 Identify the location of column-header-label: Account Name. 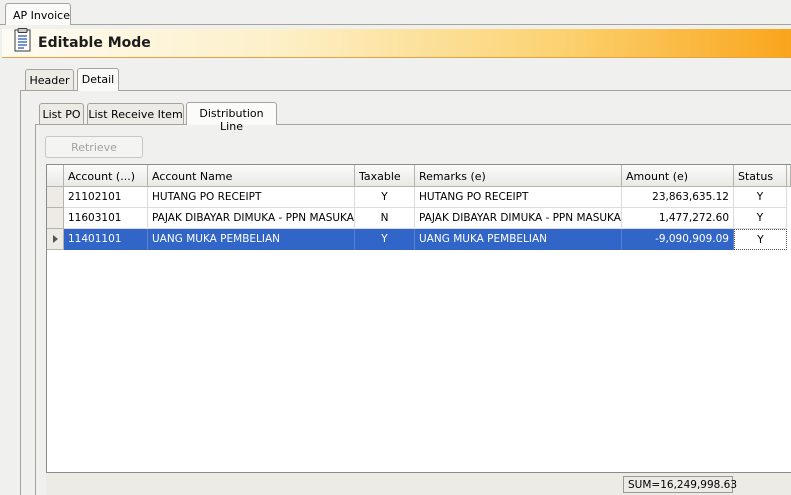
(192, 176).